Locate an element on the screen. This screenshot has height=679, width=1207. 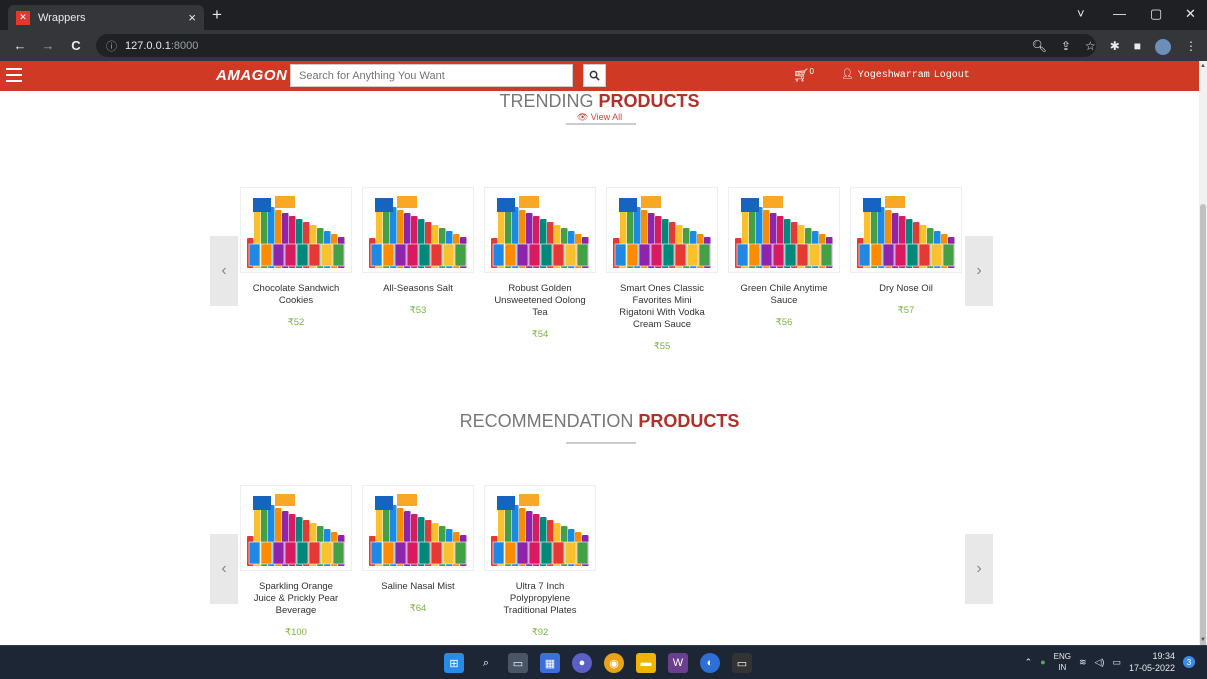
sidebar-icon: ■ is located at coordinates (1137, 47).